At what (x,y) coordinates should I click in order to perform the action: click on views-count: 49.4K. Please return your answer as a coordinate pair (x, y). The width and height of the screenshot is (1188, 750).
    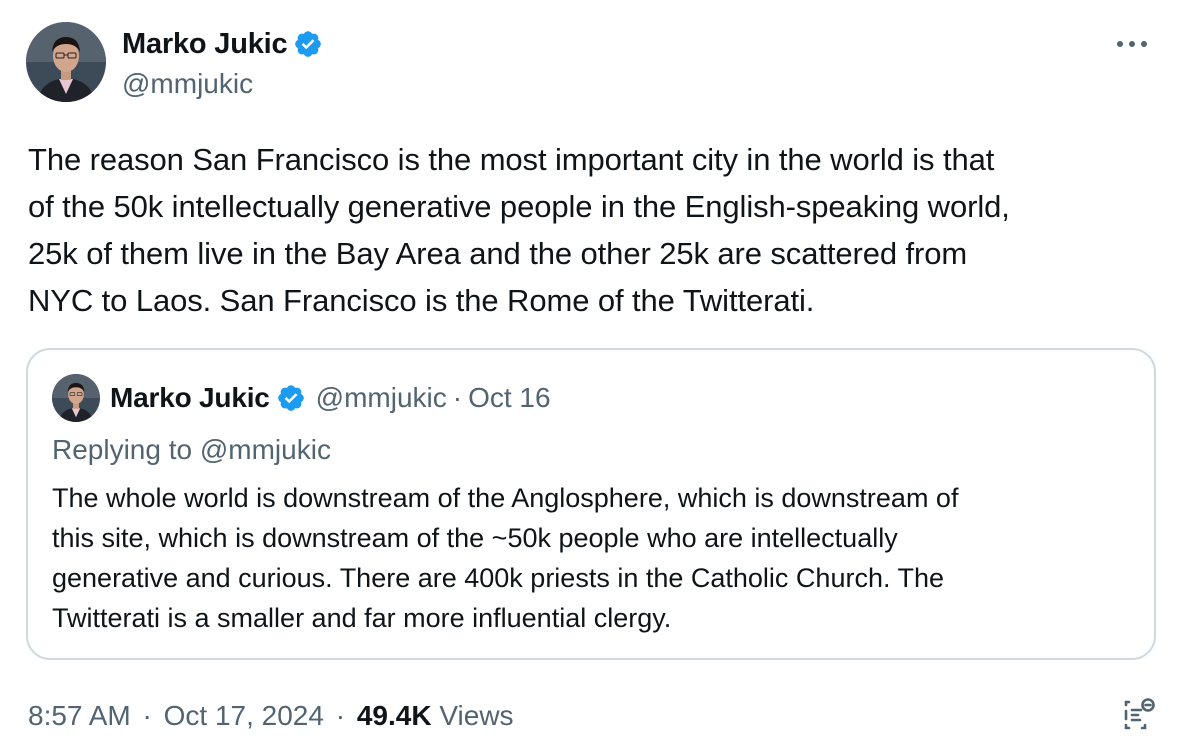
    Looking at the image, I should click on (394, 715).